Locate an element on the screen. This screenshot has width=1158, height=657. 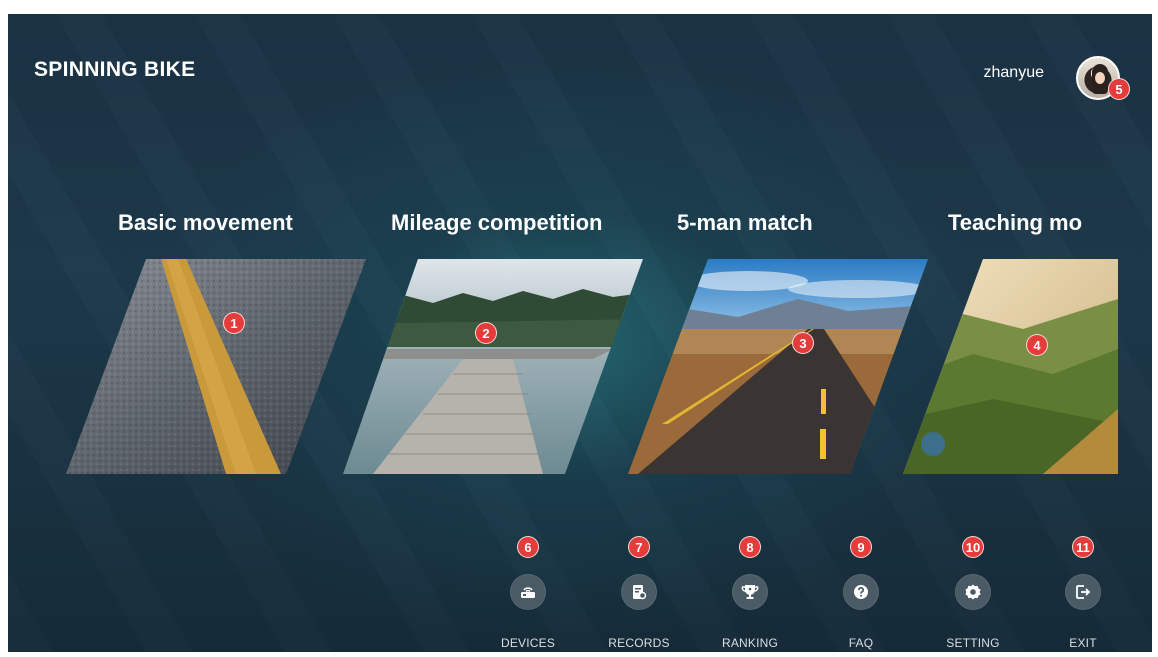
mountain-valley-image is located at coordinates (1010, 366).